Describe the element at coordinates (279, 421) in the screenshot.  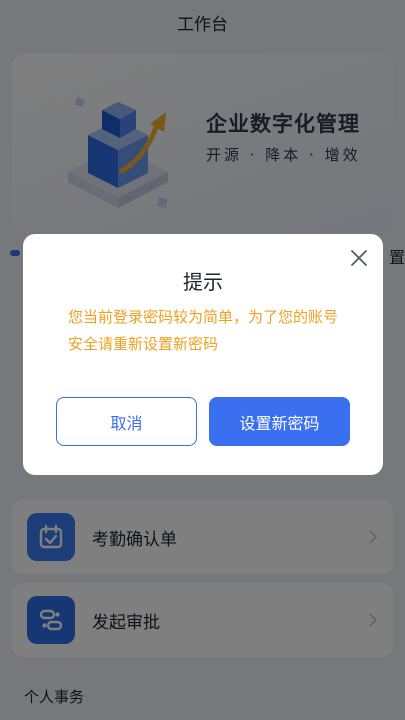
I see `set-new-password-button: 设置新密码` at that location.